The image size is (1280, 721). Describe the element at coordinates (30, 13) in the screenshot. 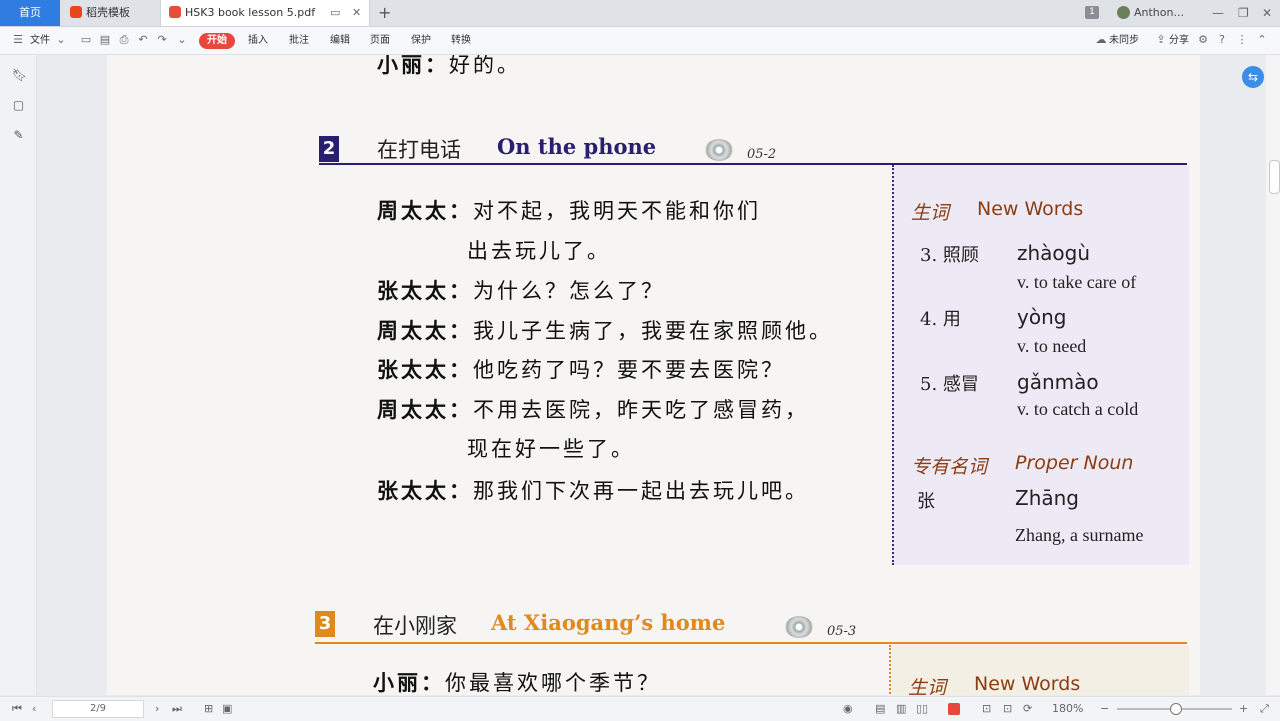

I see `tab-home: 首页` at that location.